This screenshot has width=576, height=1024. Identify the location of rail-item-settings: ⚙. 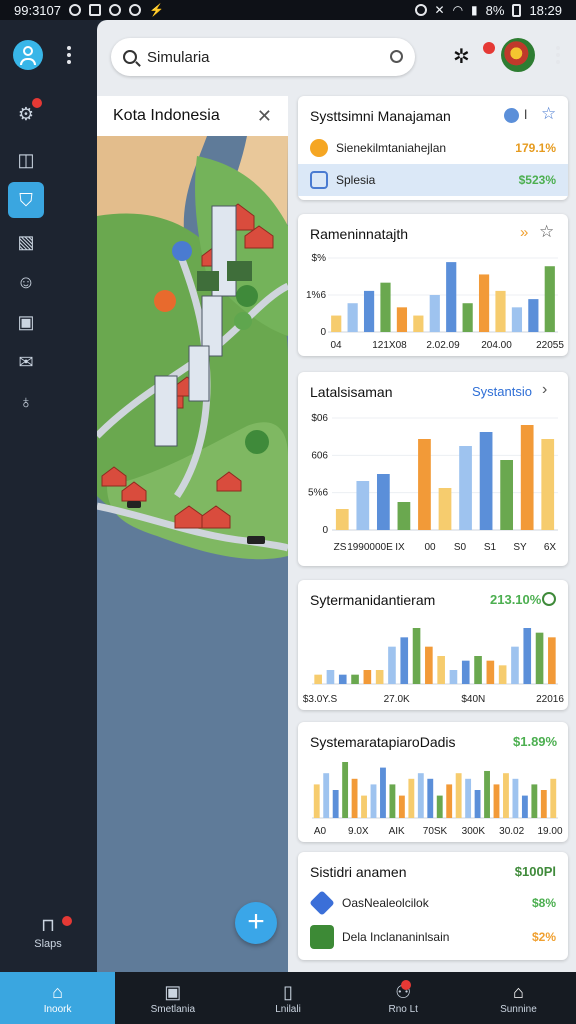
(26, 114).